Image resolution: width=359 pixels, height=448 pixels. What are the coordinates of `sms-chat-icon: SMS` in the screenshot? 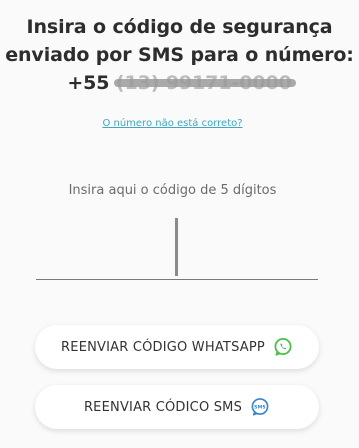 It's located at (260, 407).